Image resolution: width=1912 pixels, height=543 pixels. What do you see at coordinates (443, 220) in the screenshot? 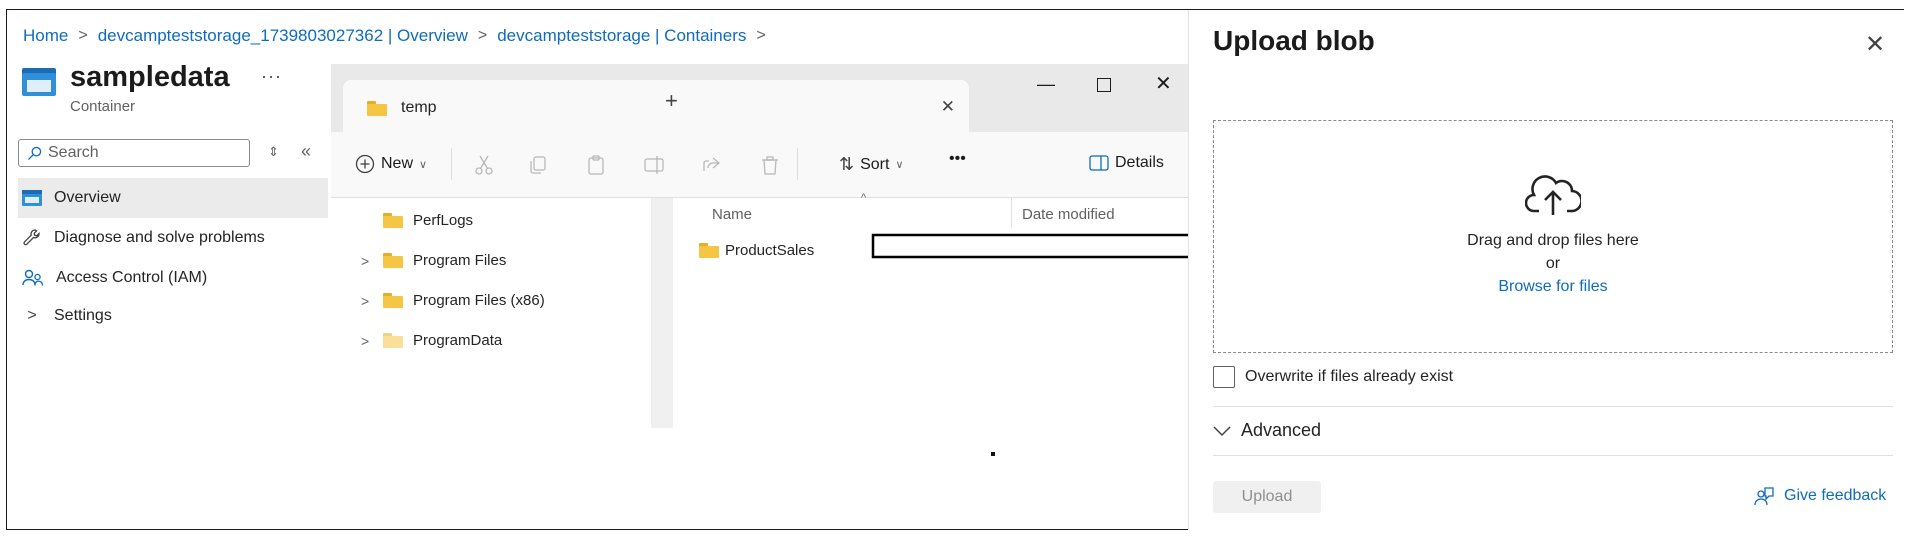
I see `tree-item-label: PerfLogs` at bounding box center [443, 220].